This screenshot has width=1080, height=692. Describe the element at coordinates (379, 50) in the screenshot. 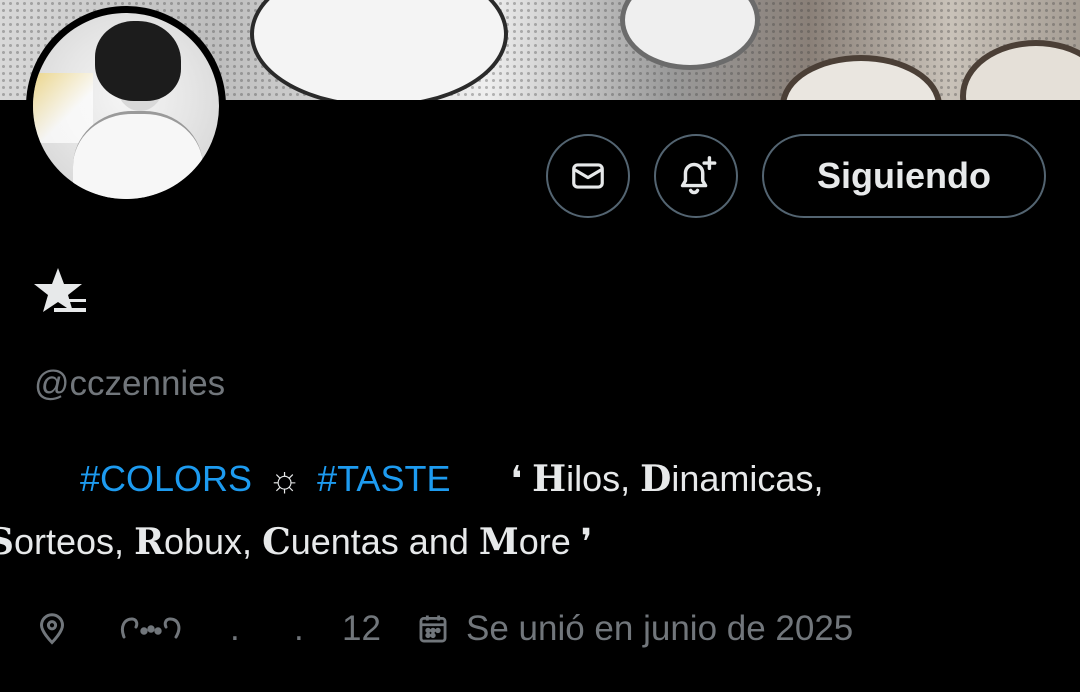

I see `banner-figure` at that location.